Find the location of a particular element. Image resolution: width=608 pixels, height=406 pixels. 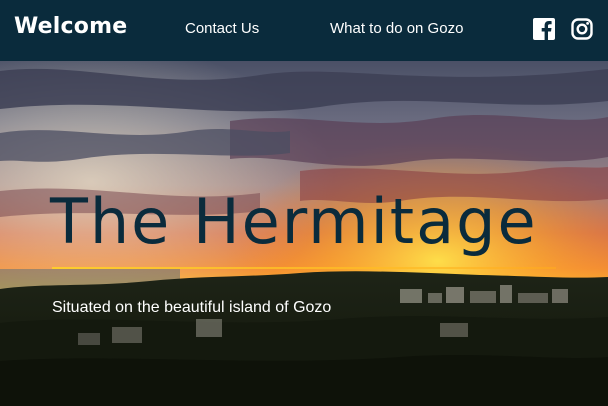

facebook-icon is located at coordinates (544, 29).